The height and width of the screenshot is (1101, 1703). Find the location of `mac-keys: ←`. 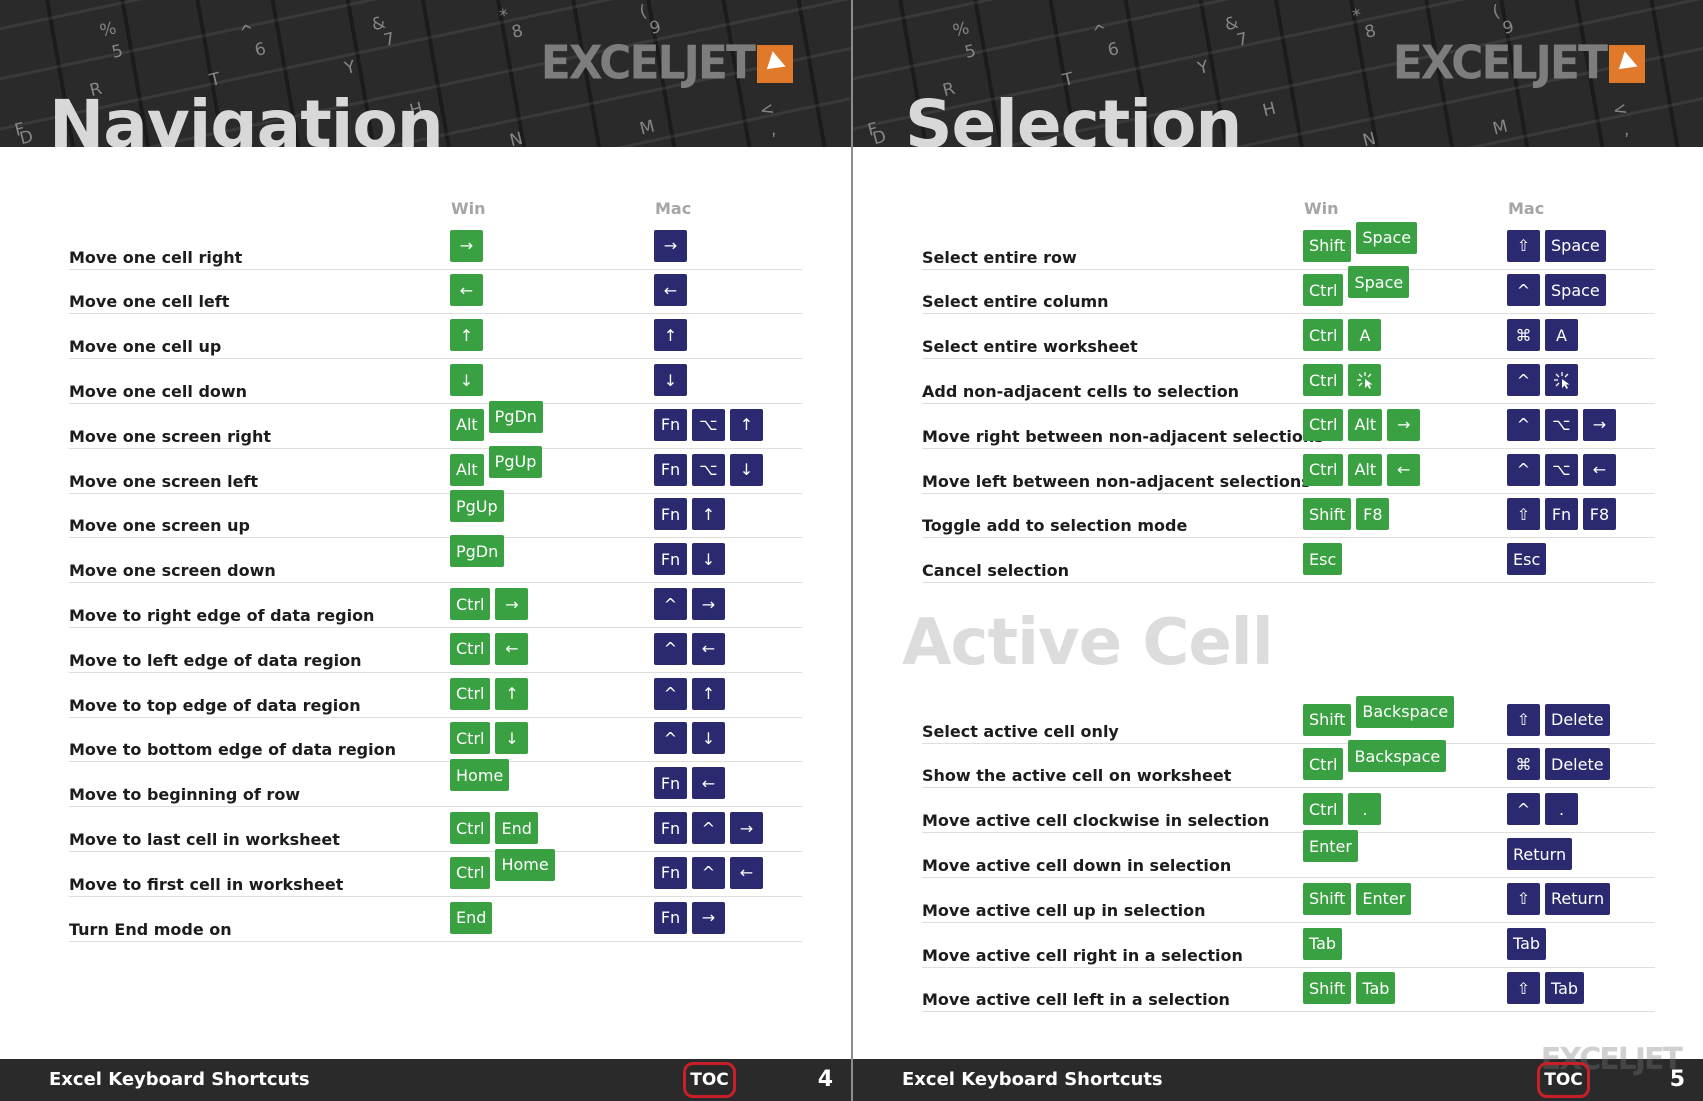

mac-keys: ← is located at coordinates (670, 290).